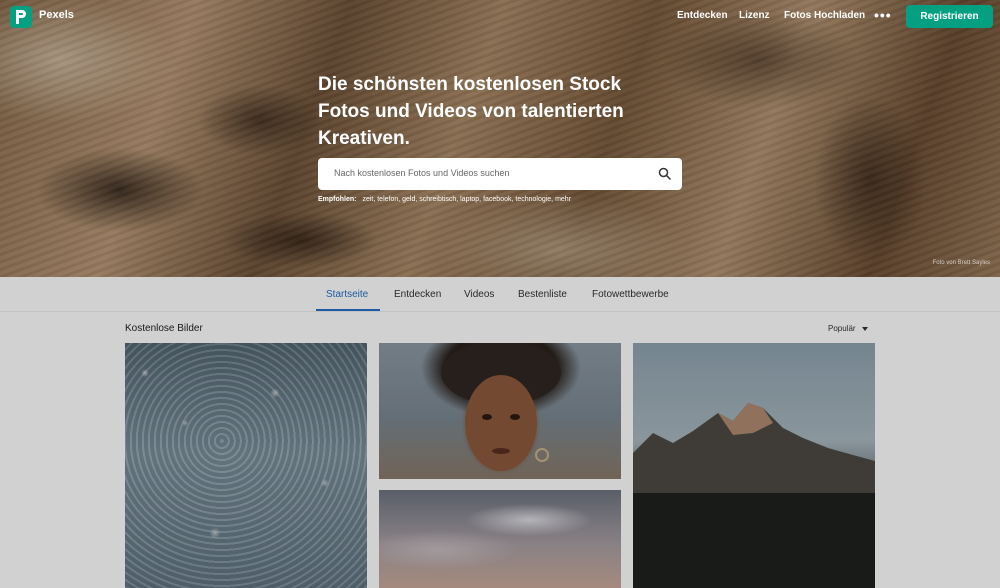 Image resolution: width=1000 pixels, height=588 pixels. I want to click on search-icon, so click(665, 174).